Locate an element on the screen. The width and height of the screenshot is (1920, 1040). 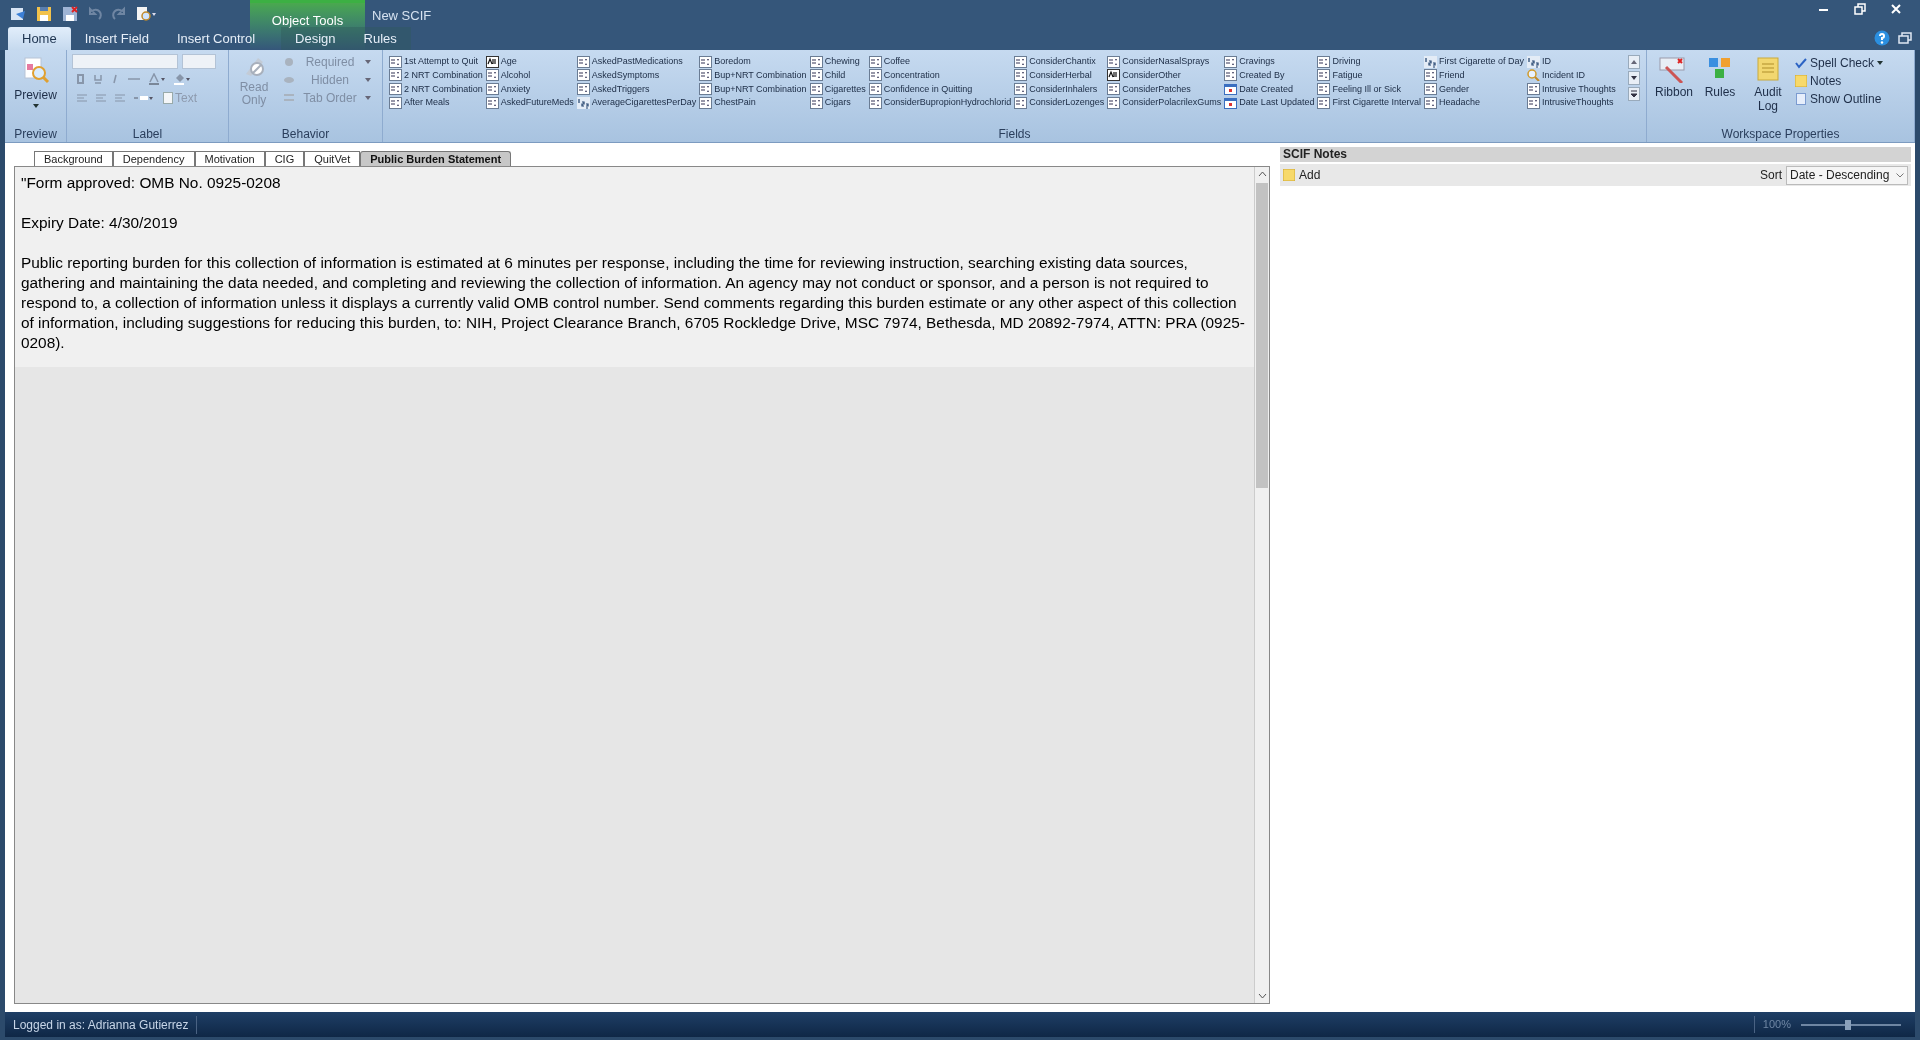
scroll-down-icon is located at coordinates (1634, 78).